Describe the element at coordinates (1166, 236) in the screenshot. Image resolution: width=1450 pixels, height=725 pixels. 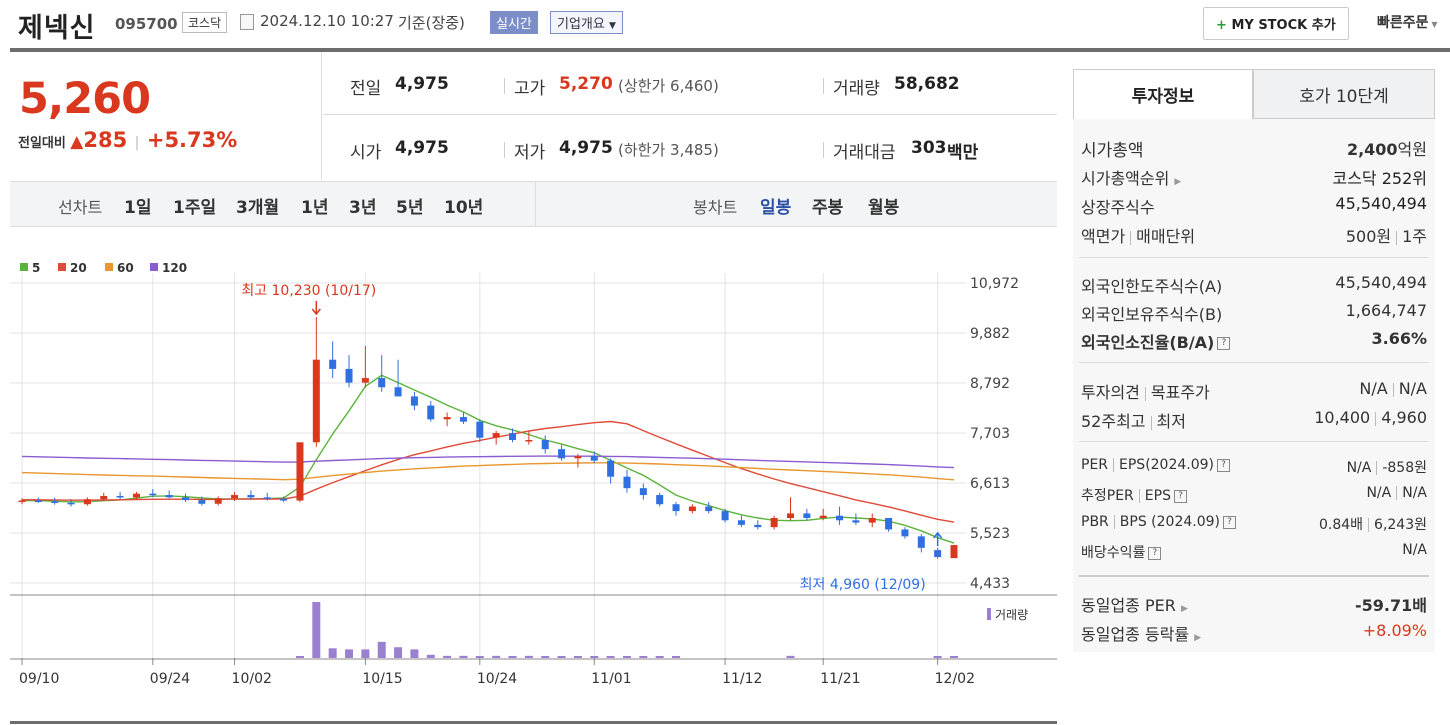
I see `unit-label: 매매단위` at that location.